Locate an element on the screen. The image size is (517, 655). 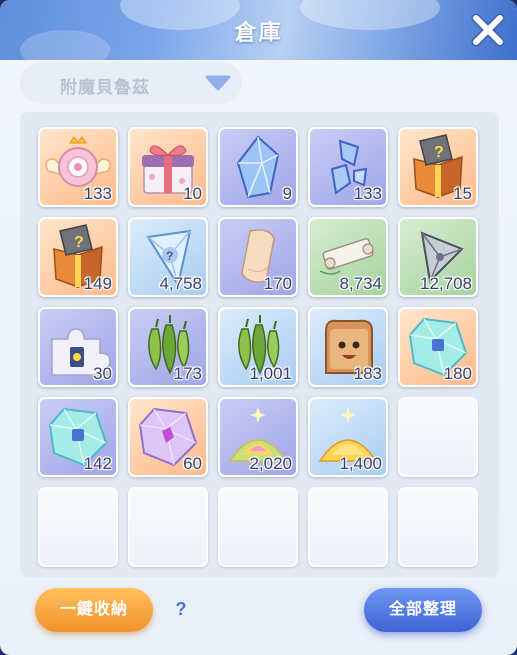
help-icon: ? is located at coordinates (181, 610).